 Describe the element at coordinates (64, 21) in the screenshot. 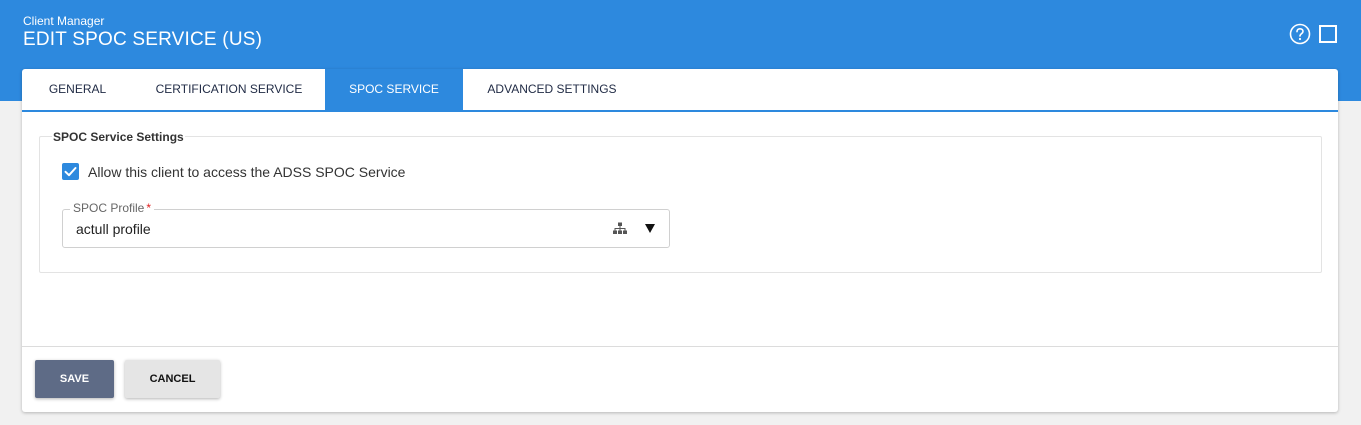

I see `app-name: Client Manager` at that location.